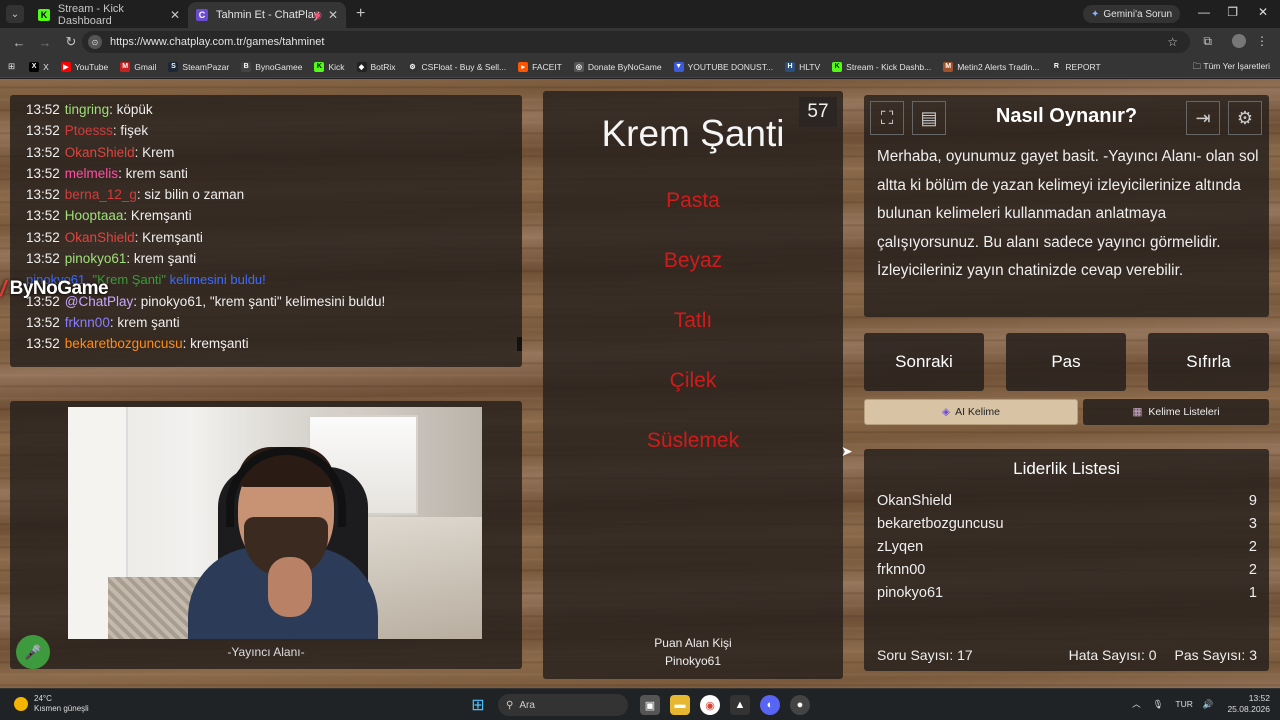  What do you see at coordinates (198, 66) in the screenshot?
I see `bookmark-steampazar: S SteamPazar` at bounding box center [198, 66].